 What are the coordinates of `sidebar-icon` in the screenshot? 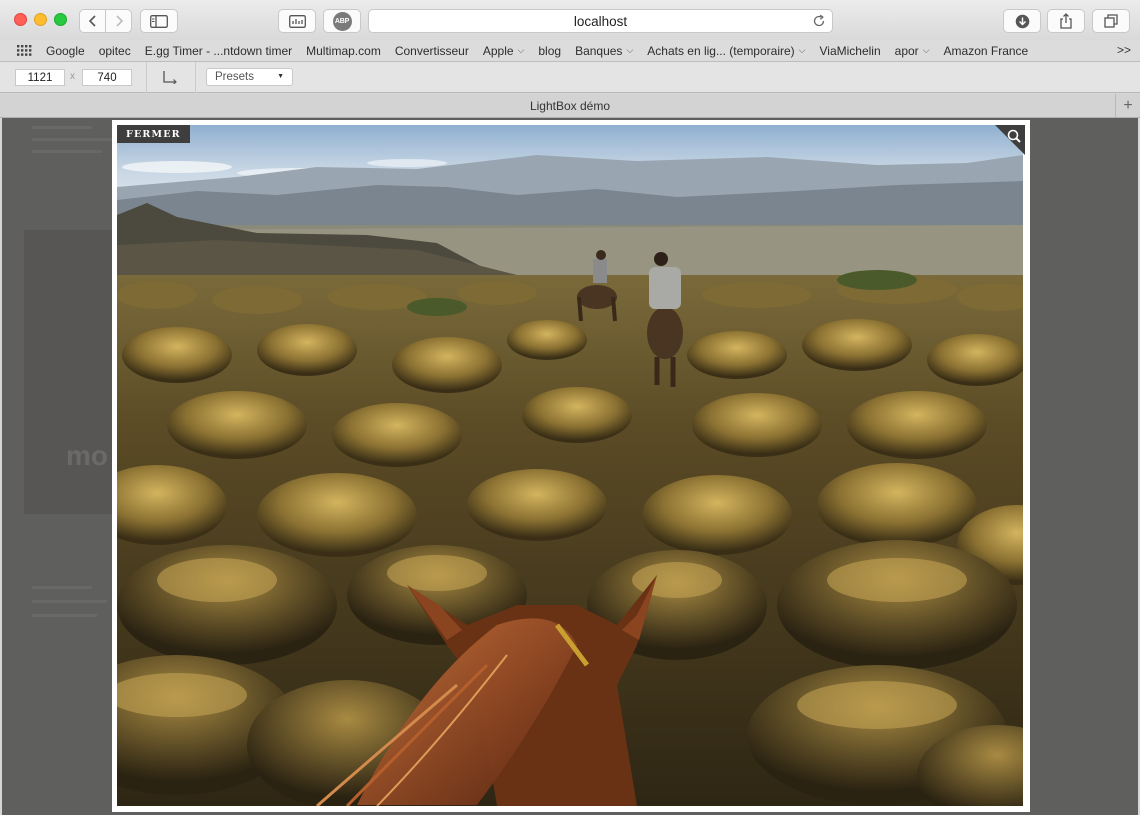 It's located at (159, 21).